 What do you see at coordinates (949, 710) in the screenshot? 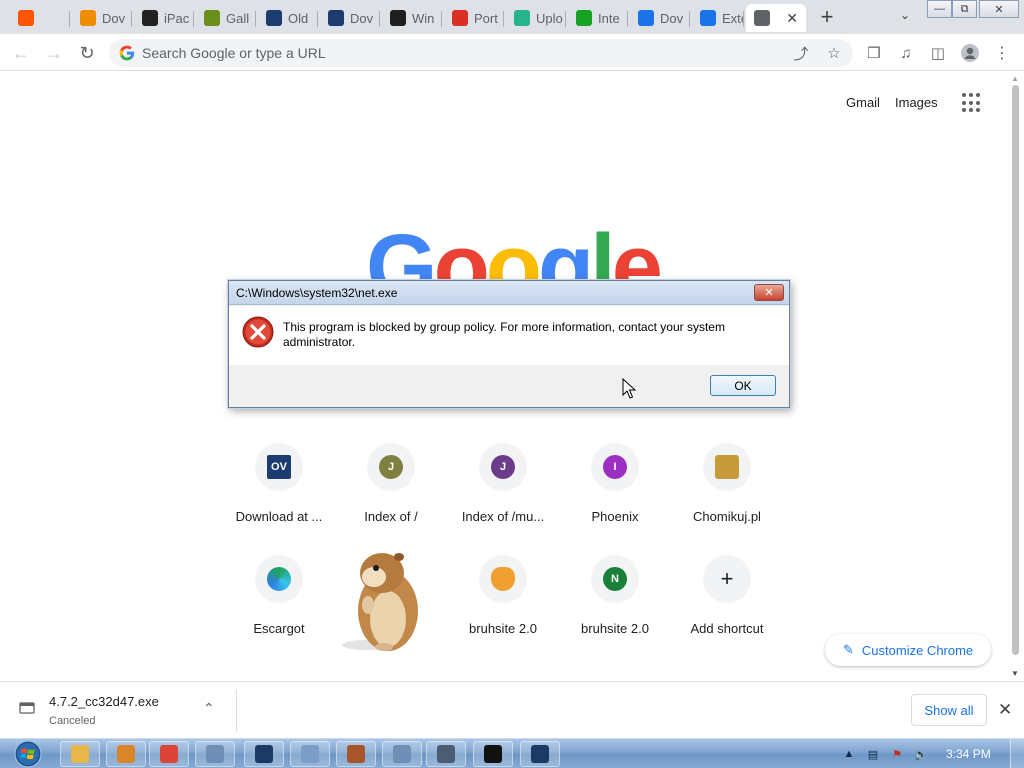
I see `show-all-button: Show all` at bounding box center [949, 710].